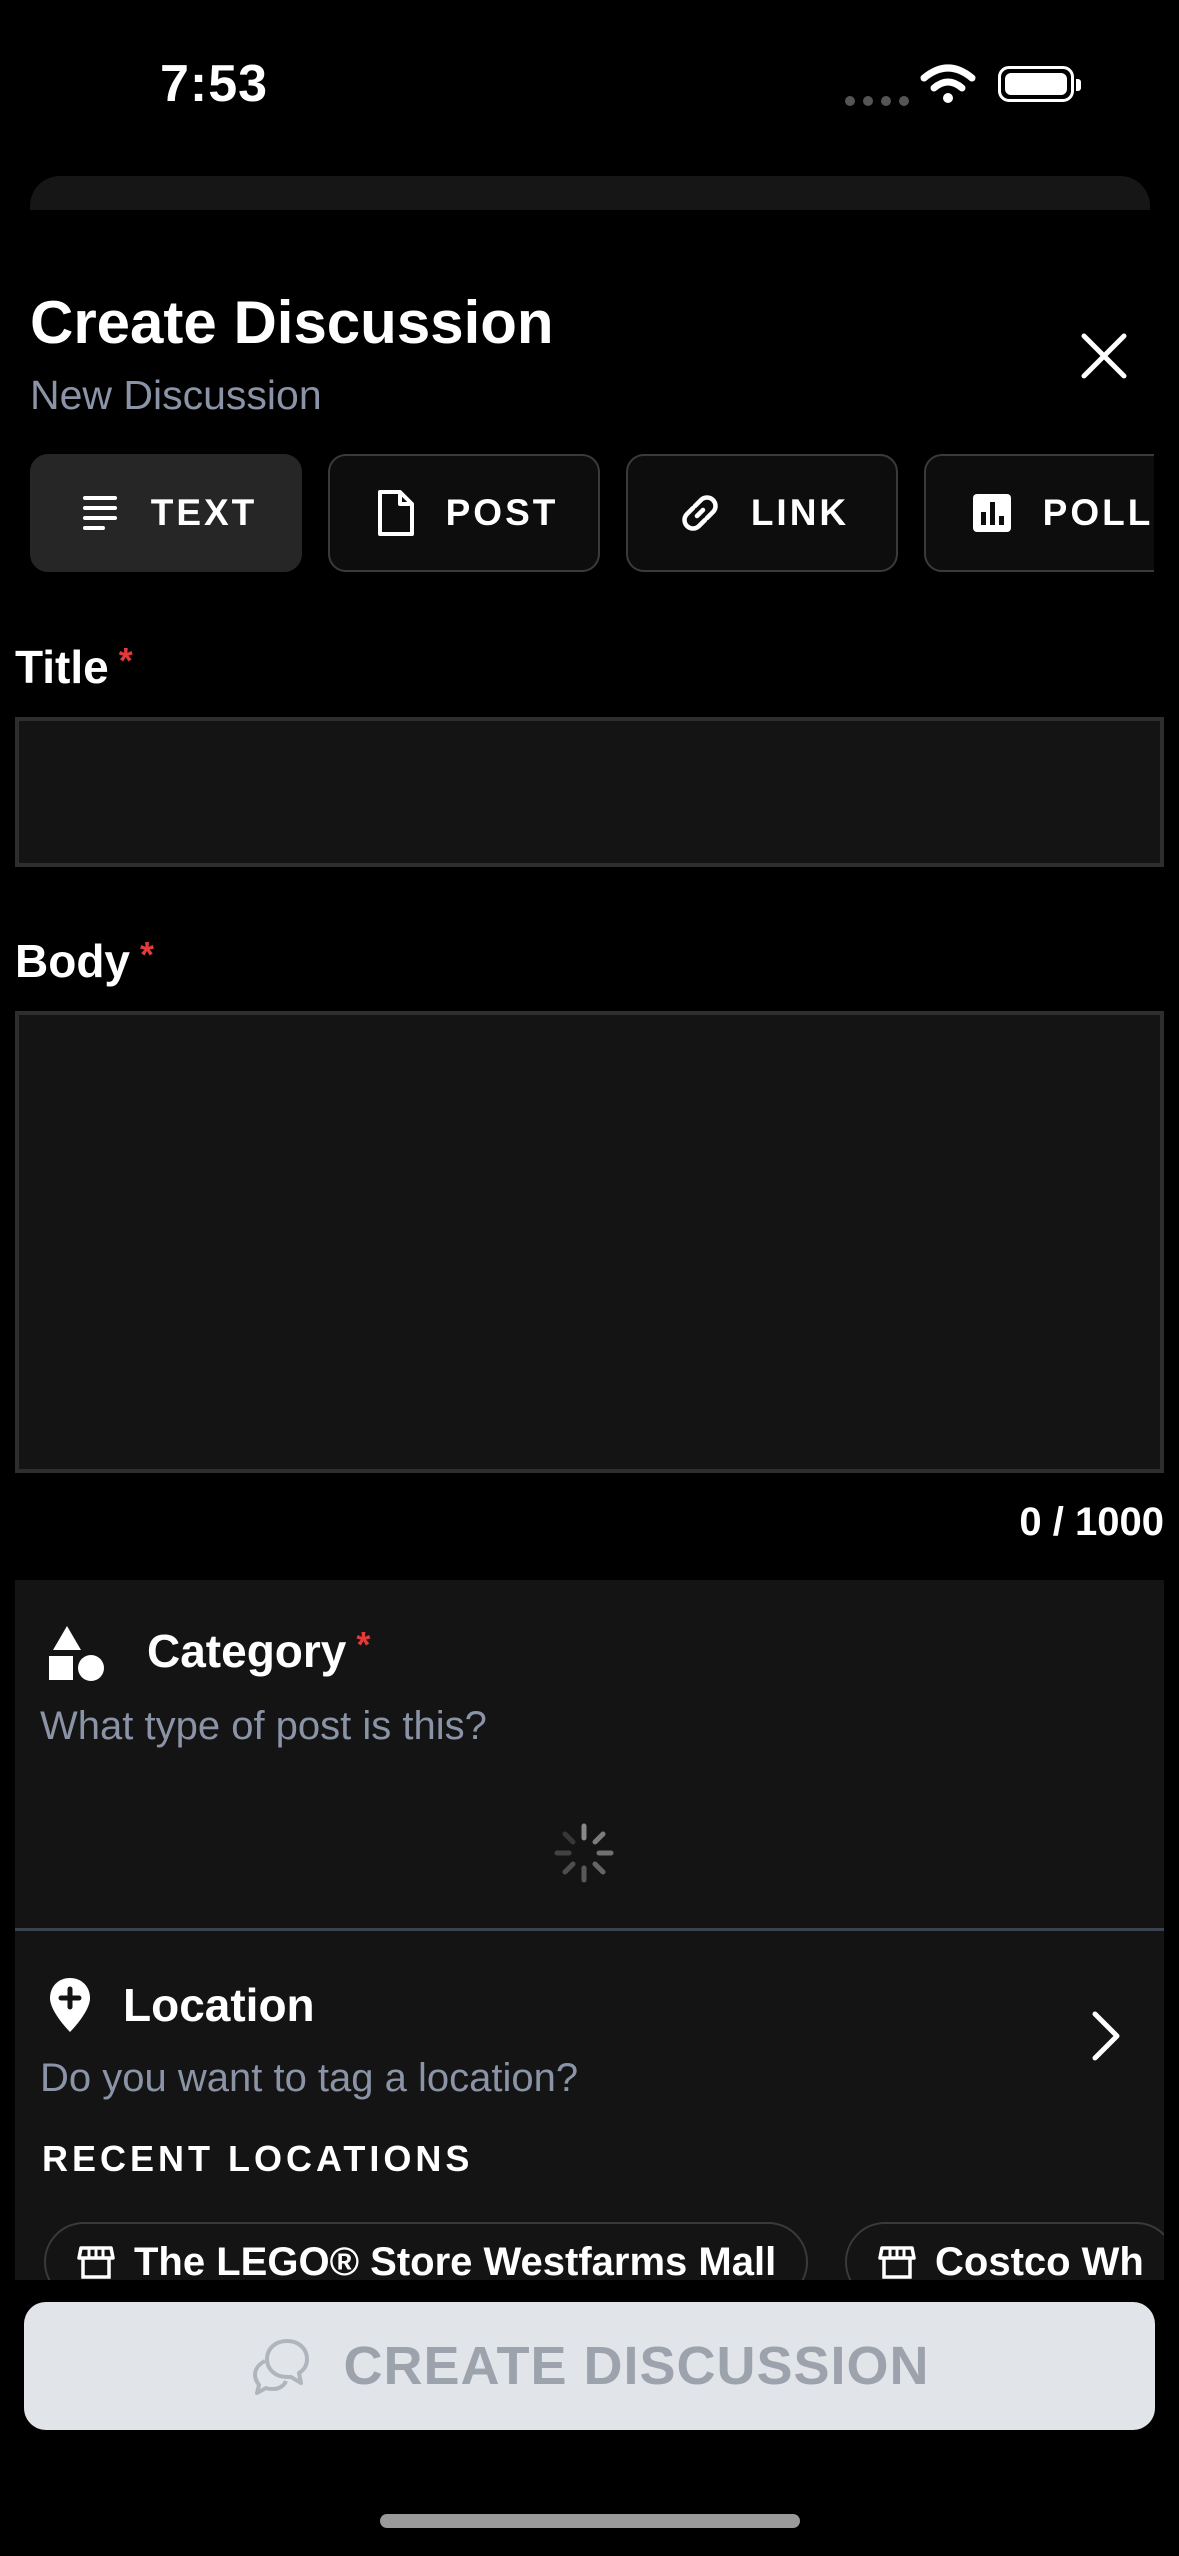 The image size is (1179, 2556). I want to click on character-counter: 0 / 1000, so click(1091, 1522).